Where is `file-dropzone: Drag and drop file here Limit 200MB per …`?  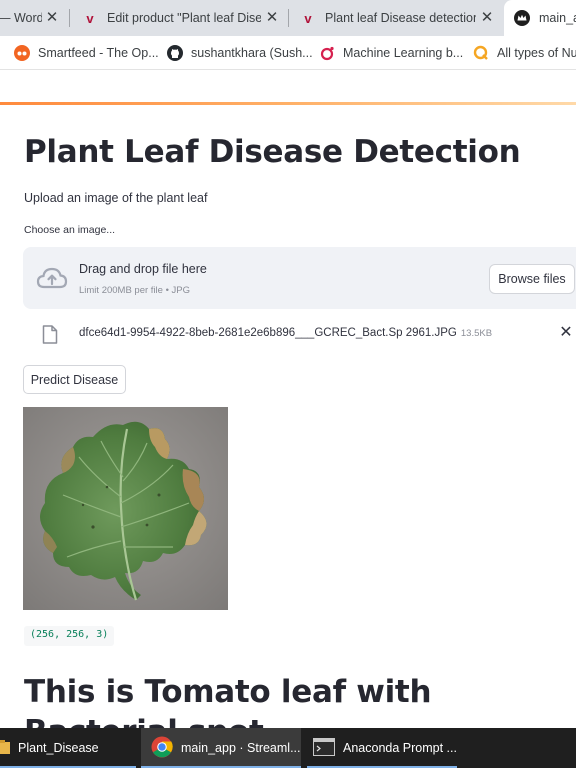 file-dropzone: Drag and drop file here Limit 200MB per … is located at coordinates (299, 278).